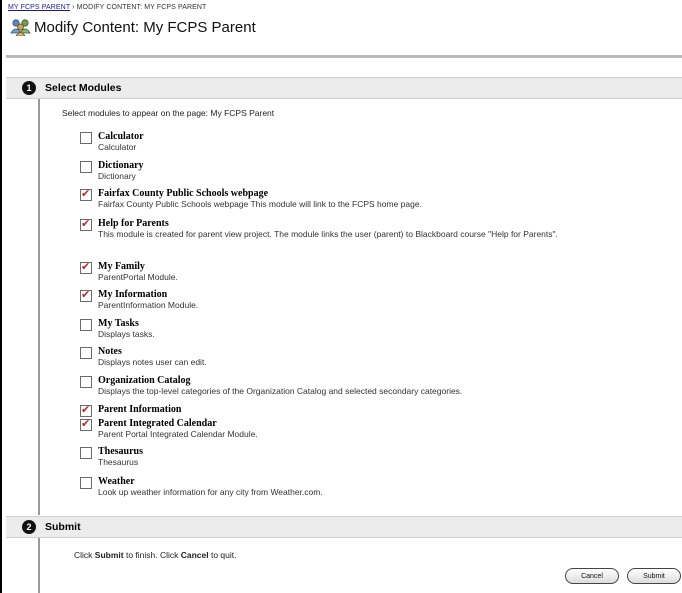 The width and height of the screenshot is (682, 593). I want to click on module-text: Dictionary Dictionary, so click(355, 170).